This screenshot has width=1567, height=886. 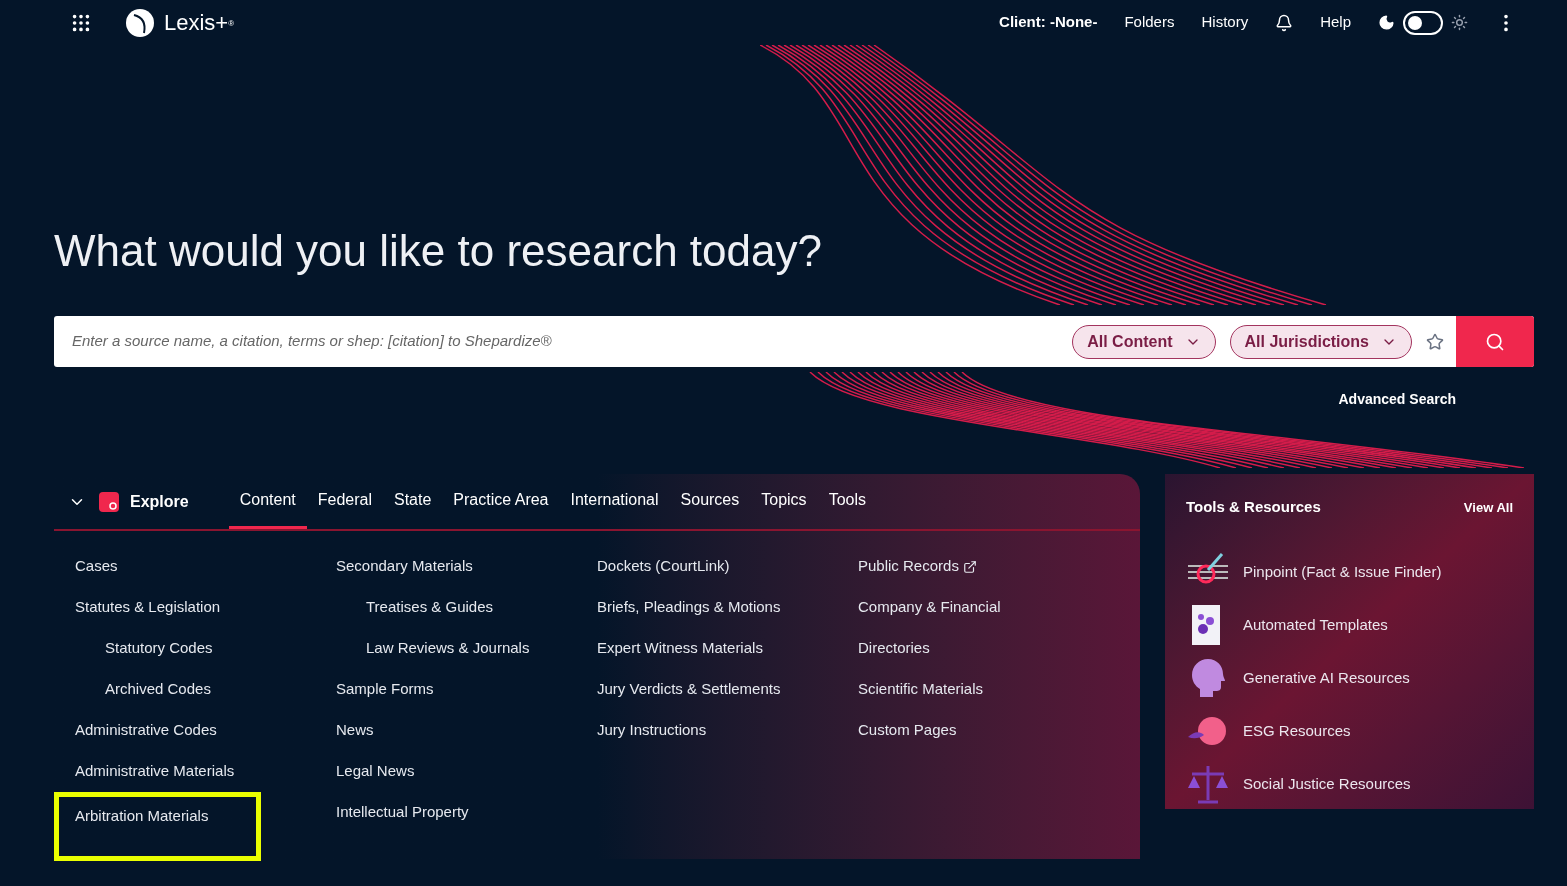 What do you see at coordinates (1048, 22) in the screenshot?
I see `client-link: Client: -None-` at bounding box center [1048, 22].